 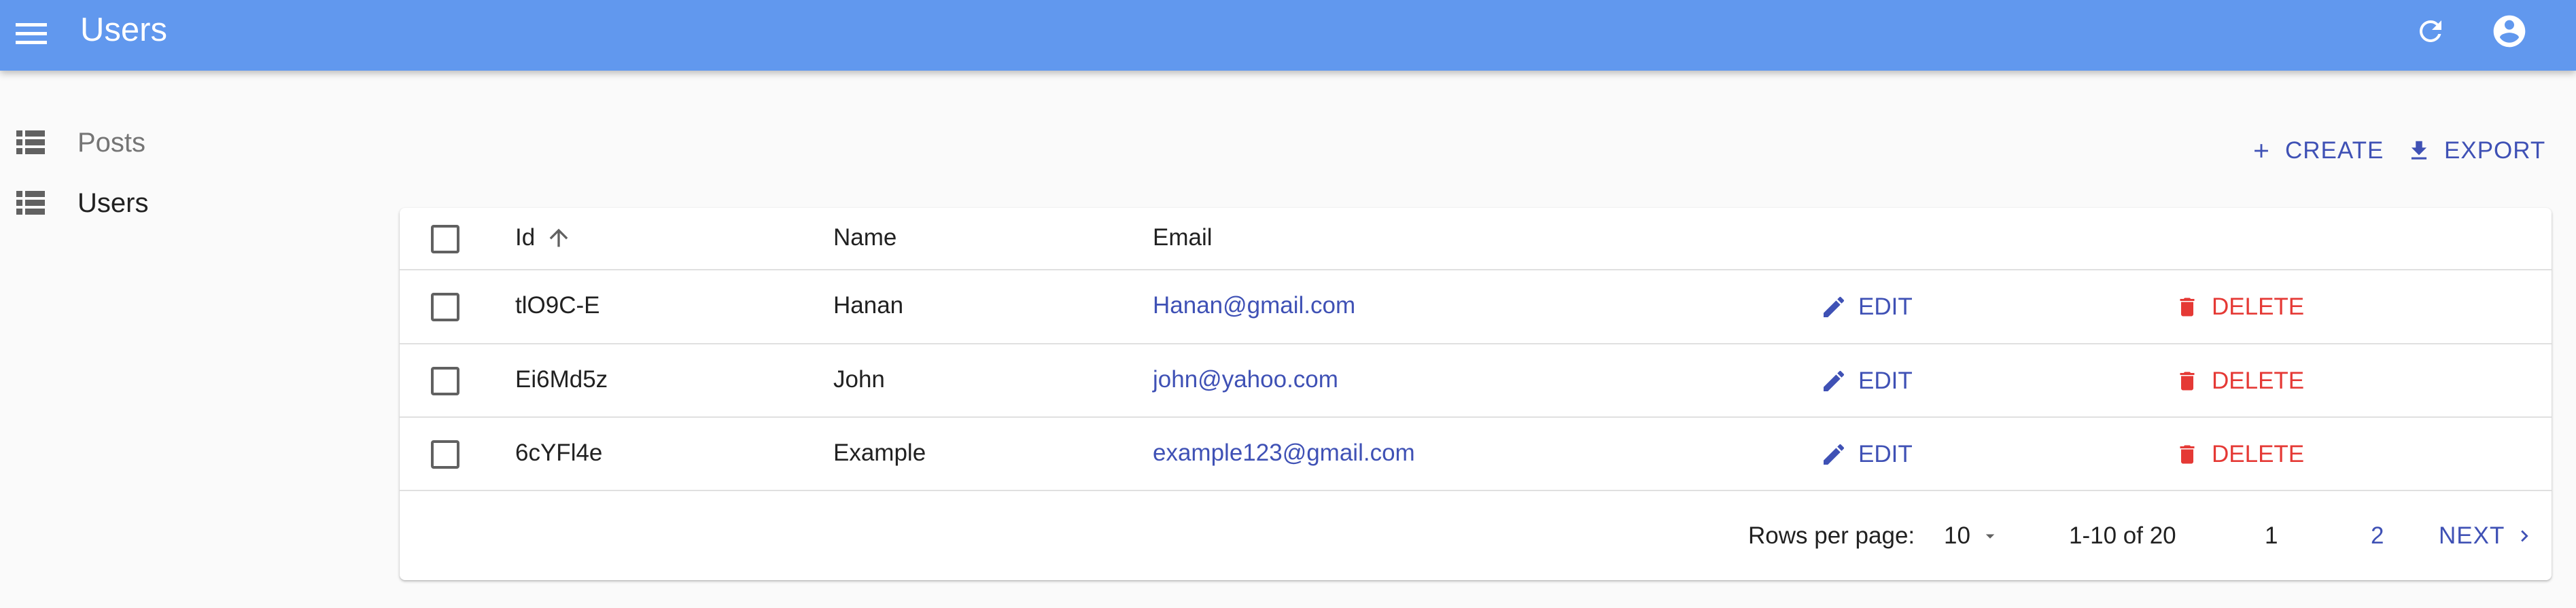 What do you see at coordinates (2271, 536) in the screenshot?
I see `page-button-1: 1` at bounding box center [2271, 536].